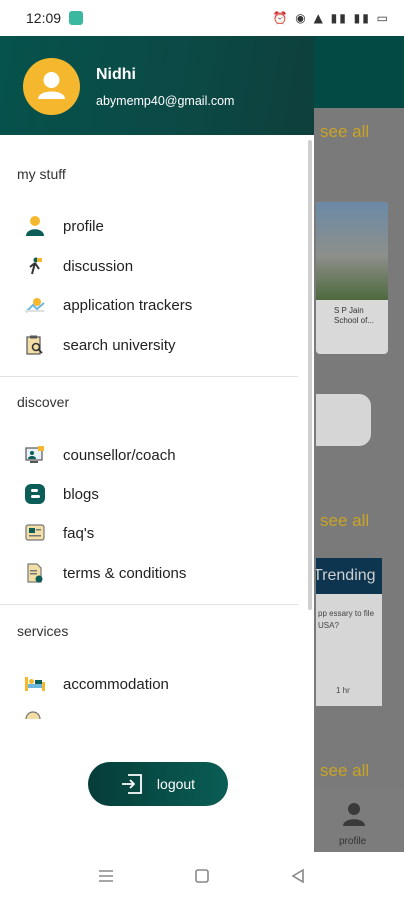 The height and width of the screenshot is (900, 404). I want to click on back-icon, so click(298, 876).